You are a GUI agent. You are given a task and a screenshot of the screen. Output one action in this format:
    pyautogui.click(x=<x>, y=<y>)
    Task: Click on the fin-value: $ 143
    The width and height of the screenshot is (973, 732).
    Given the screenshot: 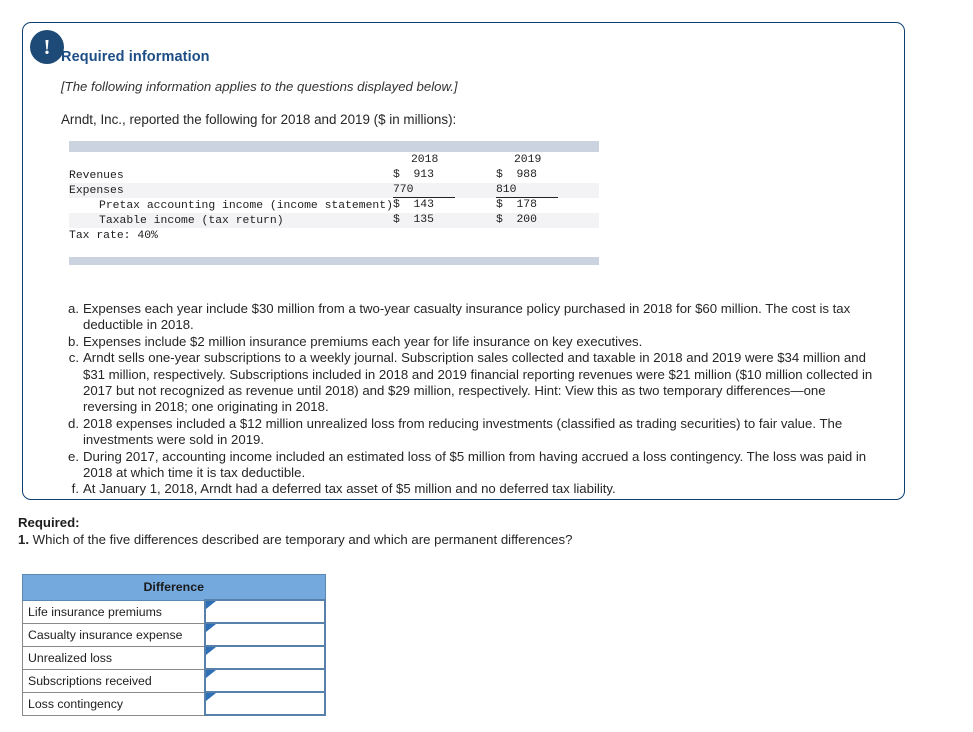 What is the action you would take?
    pyautogui.click(x=413, y=205)
    